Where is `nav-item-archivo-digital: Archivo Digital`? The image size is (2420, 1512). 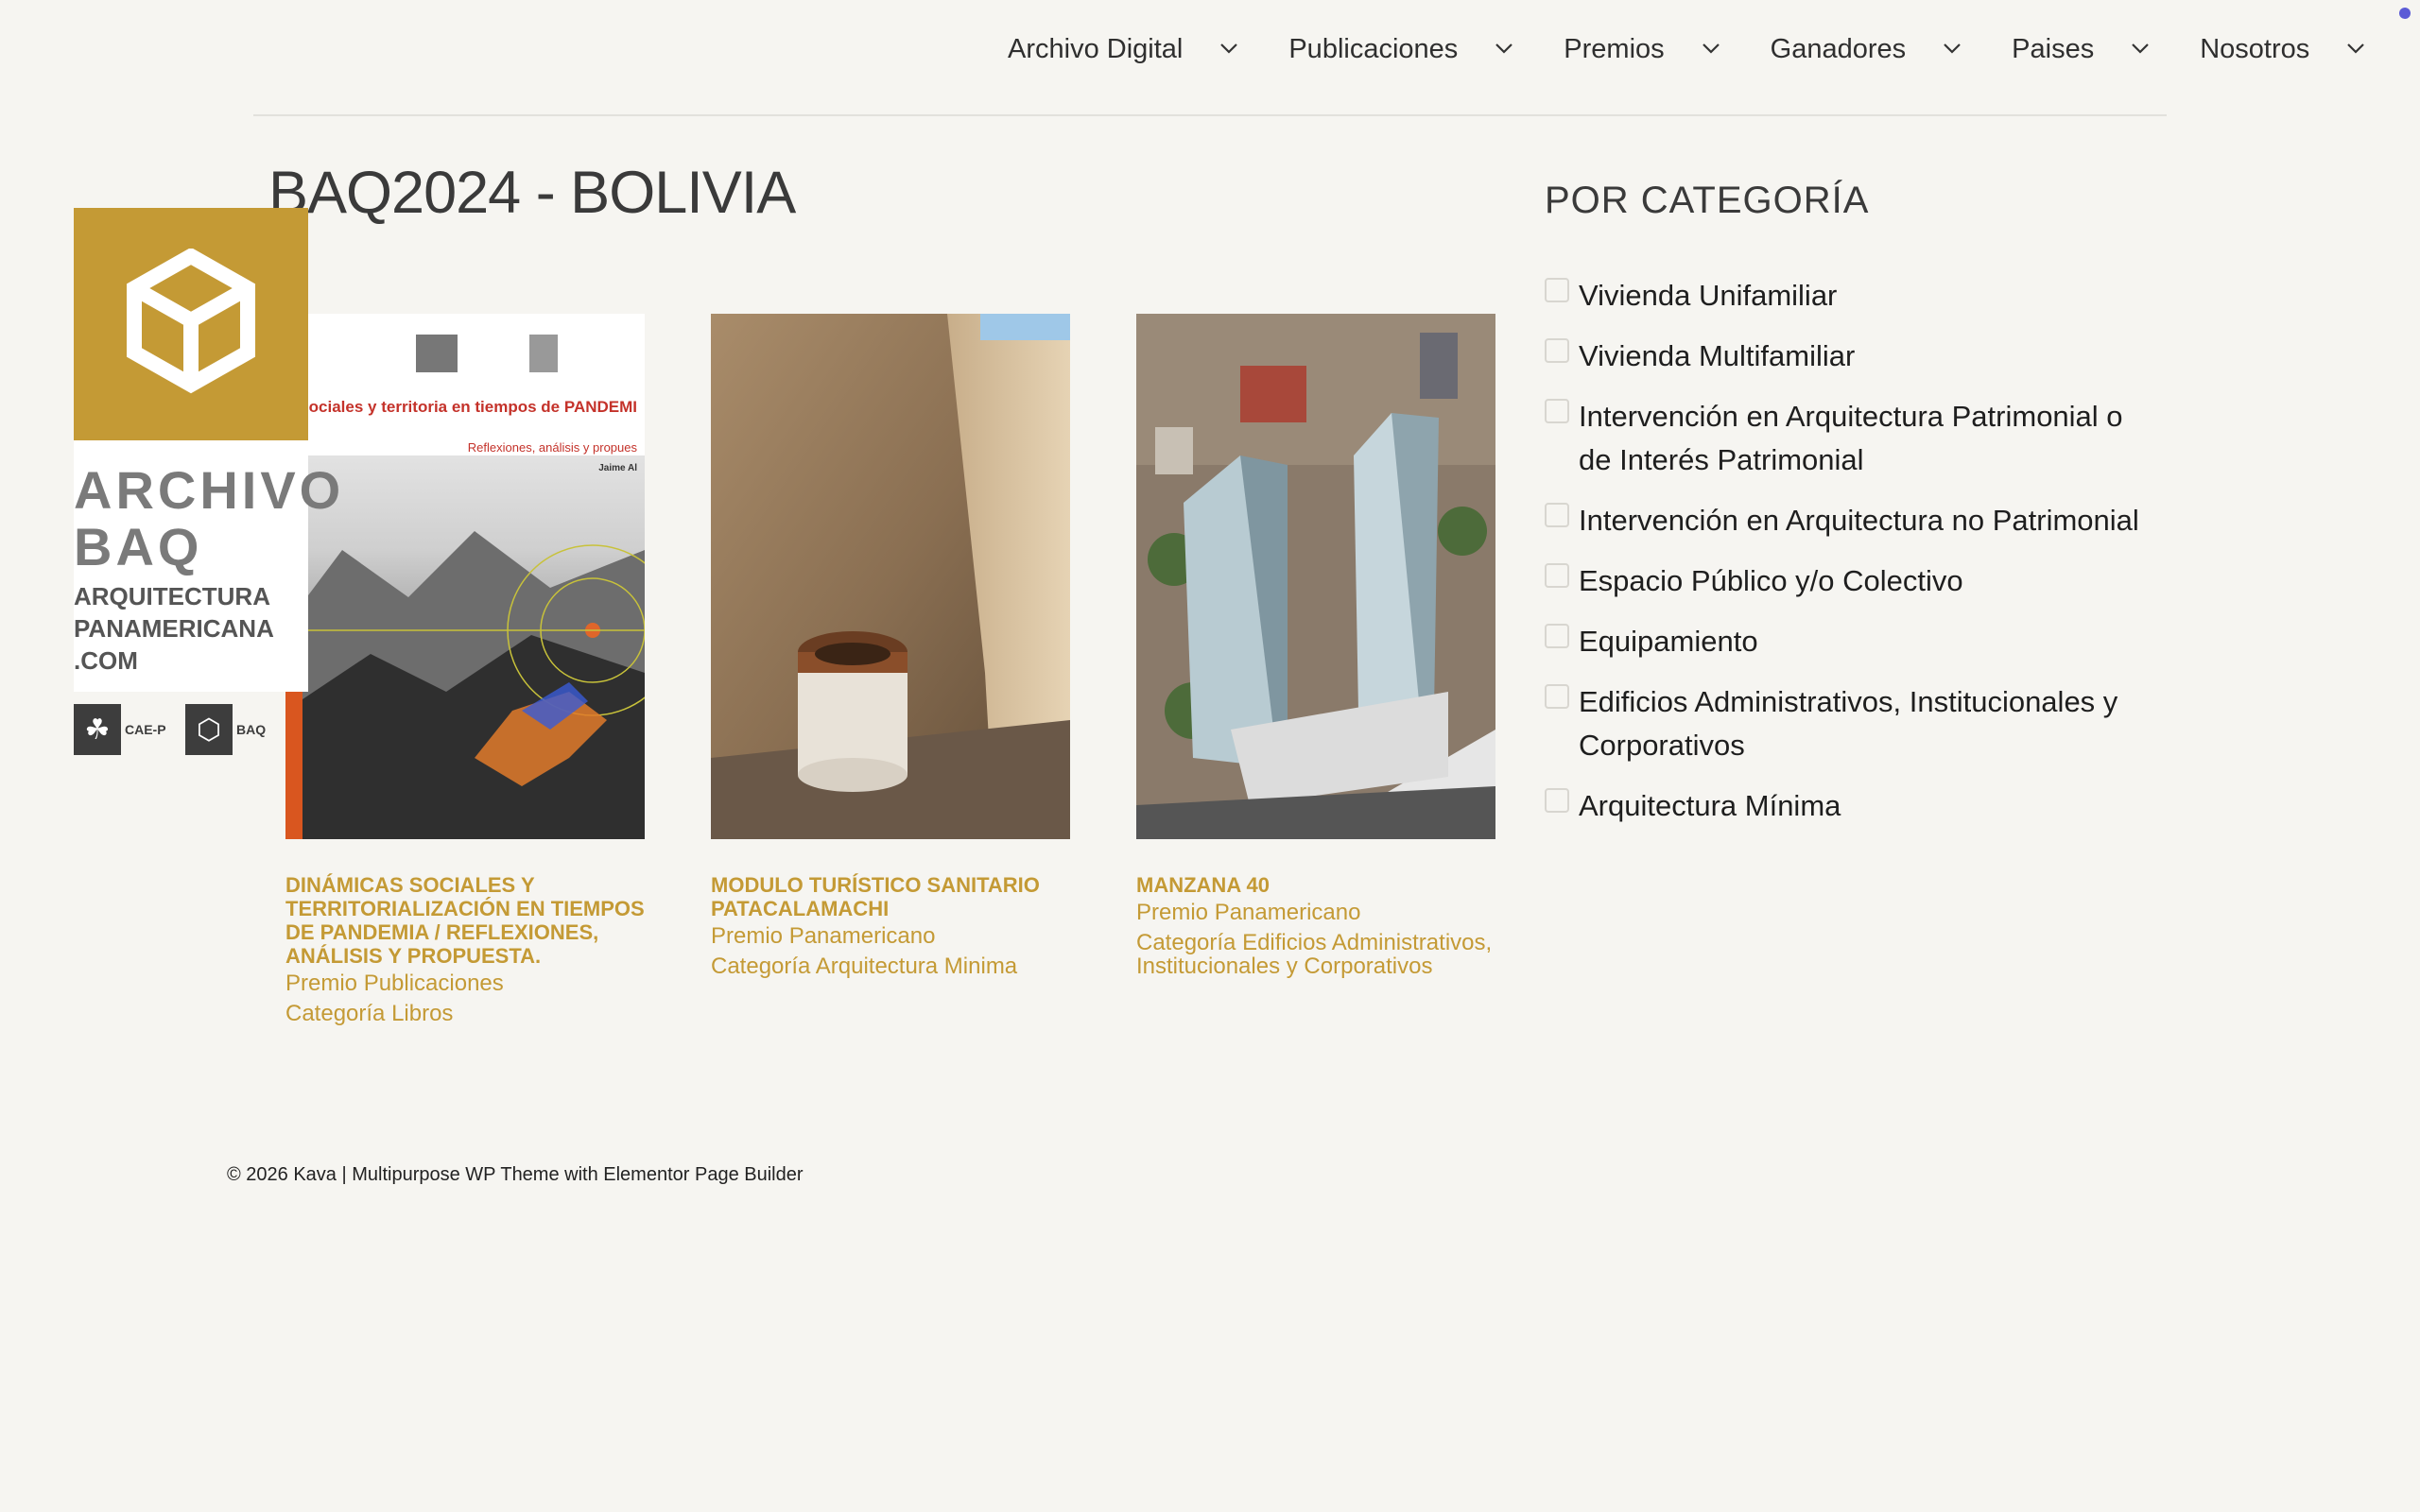 nav-item-archivo-digital: Archivo Digital is located at coordinates (1148, 49).